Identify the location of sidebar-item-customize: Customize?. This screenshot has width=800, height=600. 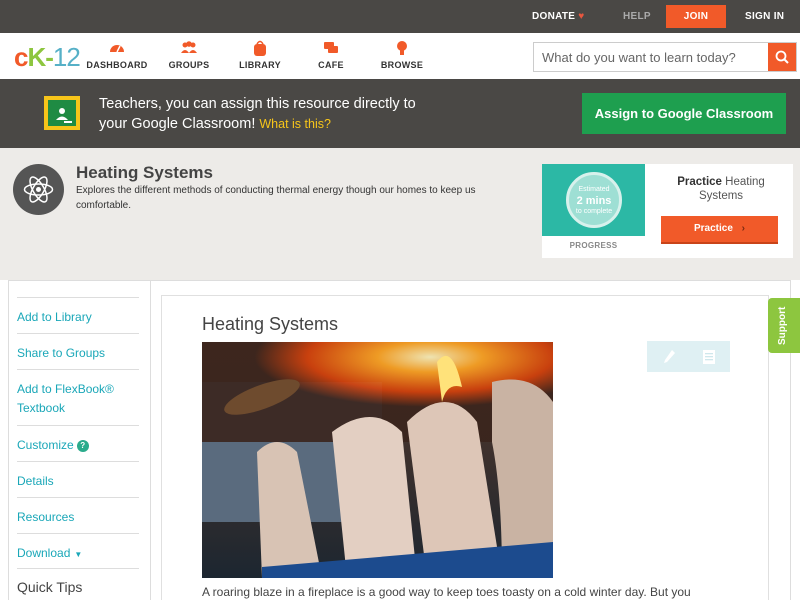
(78, 440).